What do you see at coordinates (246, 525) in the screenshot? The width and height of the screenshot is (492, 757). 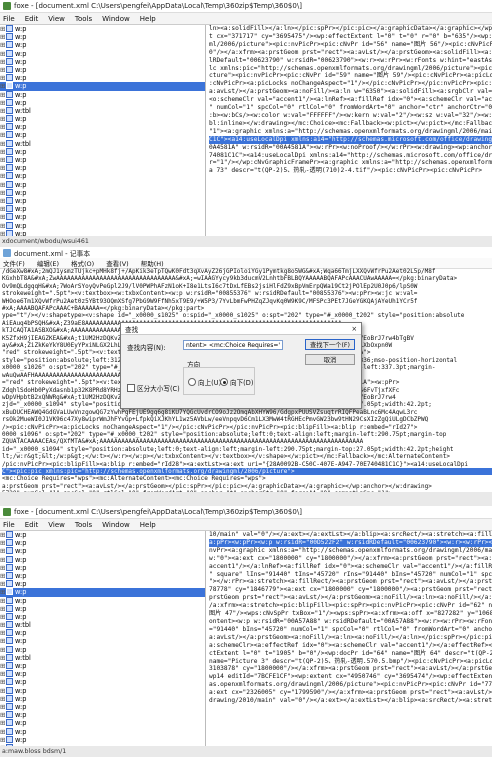 I see `menu-bar: File Edit View Tools Window Help` at bounding box center [246, 525].